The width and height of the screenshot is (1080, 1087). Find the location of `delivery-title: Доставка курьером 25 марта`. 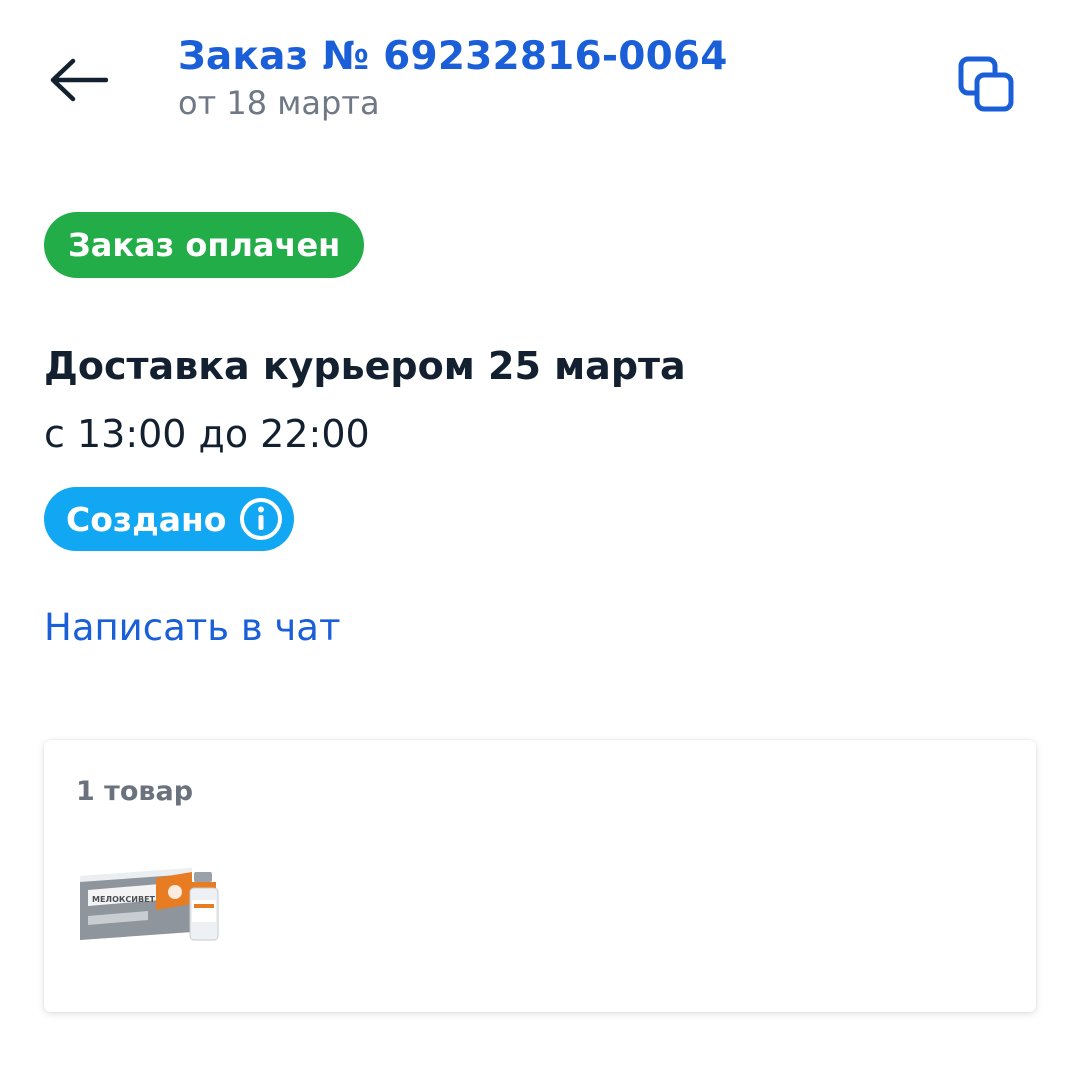

delivery-title: Доставка курьером 25 марта is located at coordinates (365, 366).